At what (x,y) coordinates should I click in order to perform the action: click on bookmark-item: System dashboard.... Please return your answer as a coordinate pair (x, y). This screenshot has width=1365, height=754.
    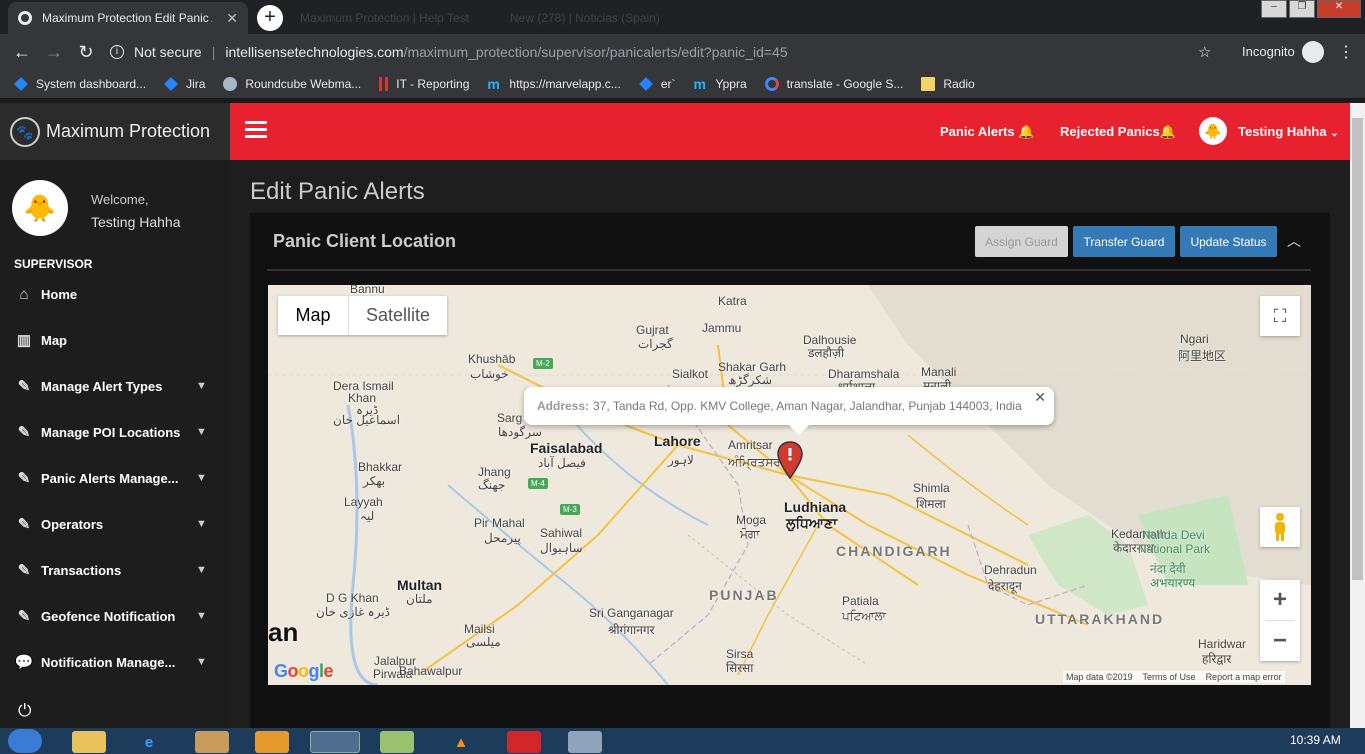
    Looking at the image, I should click on (80, 84).